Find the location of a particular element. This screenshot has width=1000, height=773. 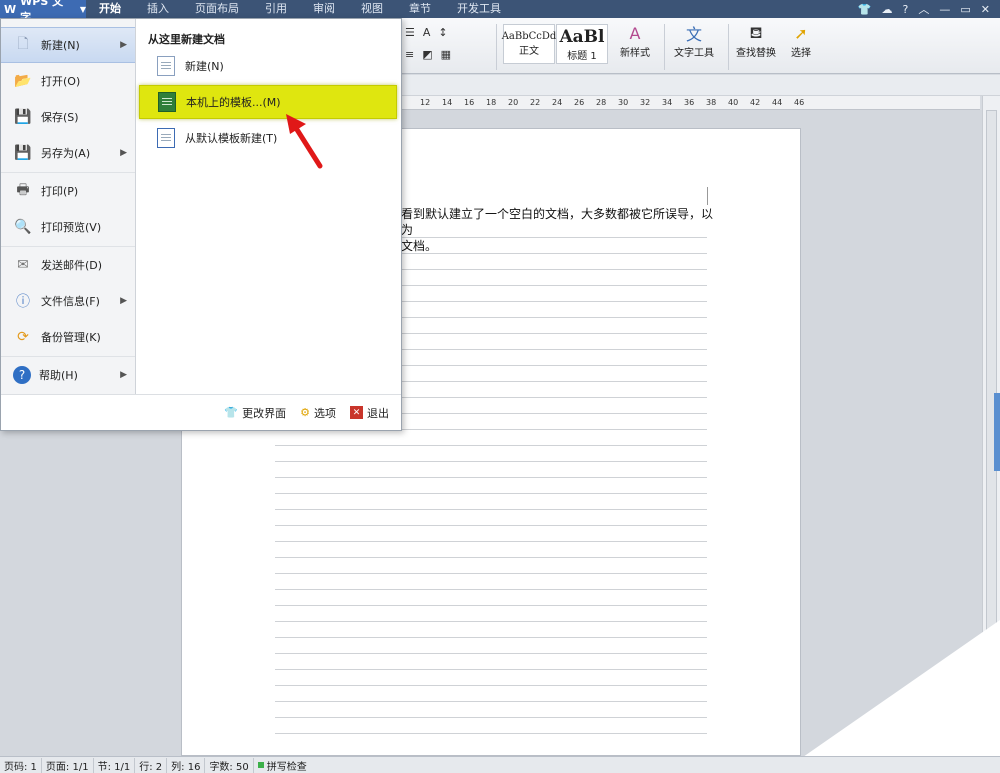

new-style-button: A 新样式 is located at coordinates (635, 41).